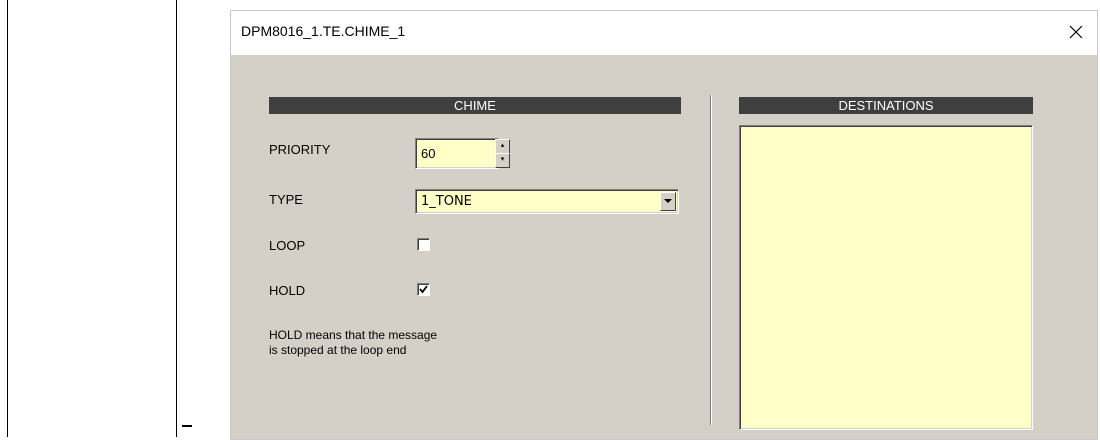 The width and height of the screenshot is (1100, 440). What do you see at coordinates (475, 105) in the screenshot?
I see `chime-section-header: CHIME` at bounding box center [475, 105].